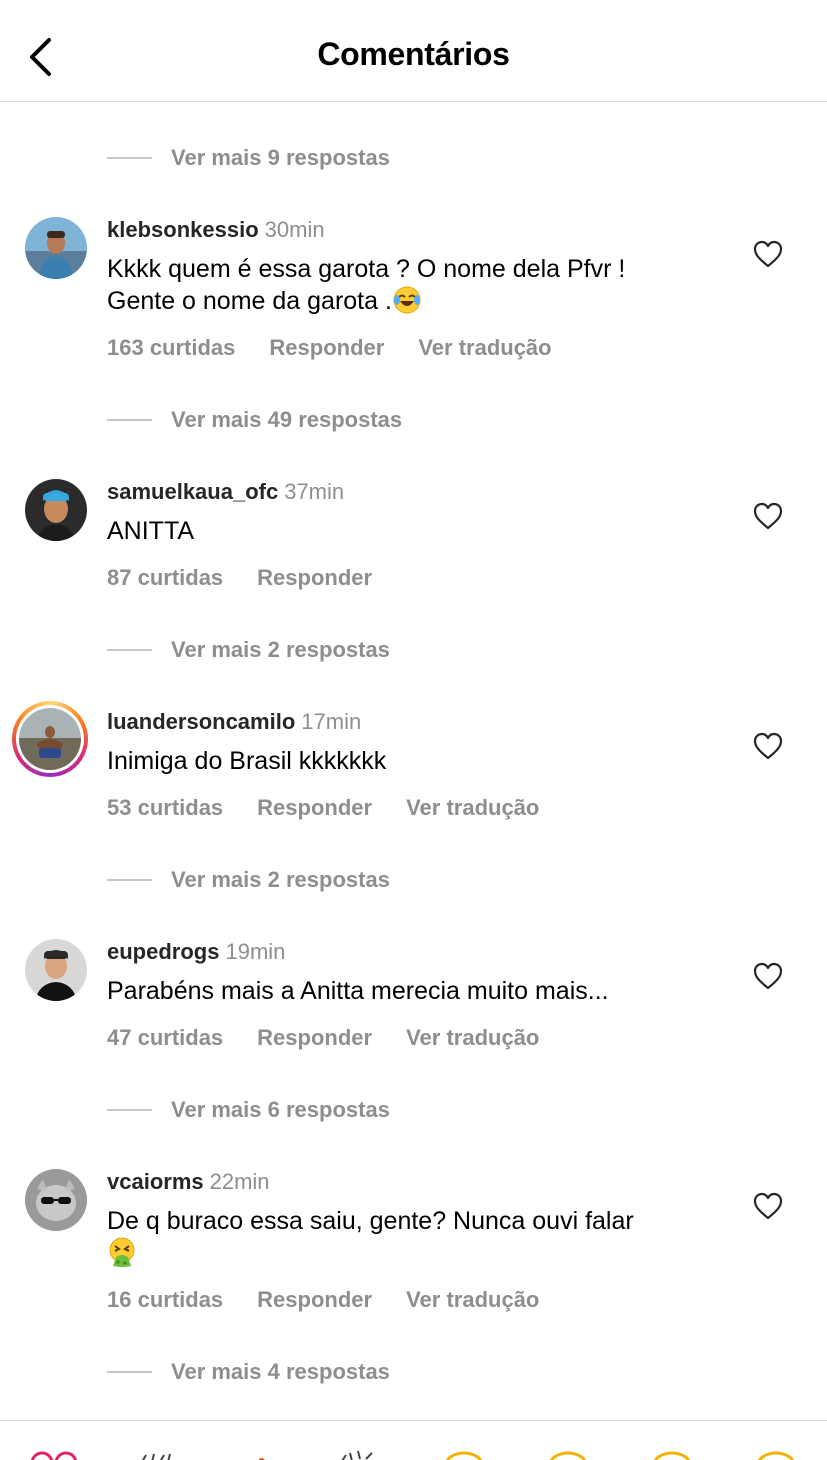  What do you see at coordinates (249, 301) in the screenshot?
I see `comment-text-fragment: Gente o nome da garota .` at bounding box center [249, 301].